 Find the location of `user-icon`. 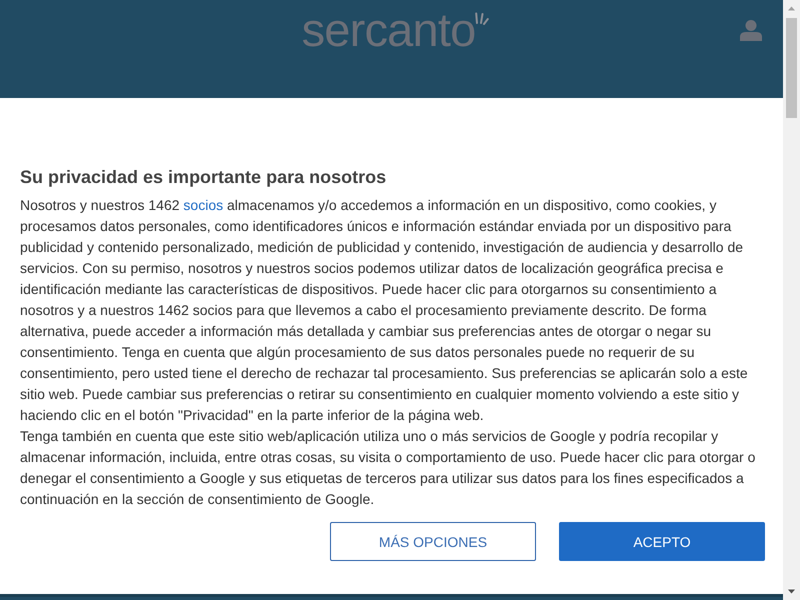

user-icon is located at coordinates (751, 30).